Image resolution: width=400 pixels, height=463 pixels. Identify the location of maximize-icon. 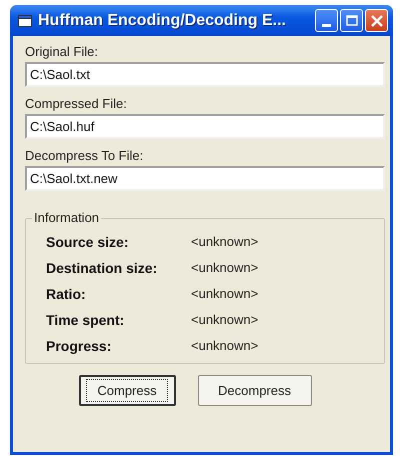
(352, 20).